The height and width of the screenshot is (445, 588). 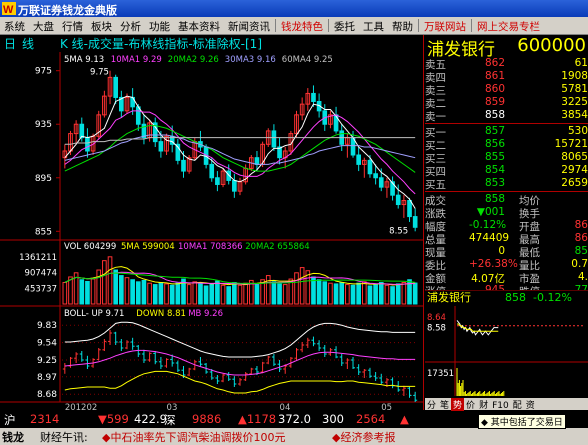 What do you see at coordinates (101, 25) in the screenshot?
I see `menu-item: 板块` at bounding box center [101, 25].